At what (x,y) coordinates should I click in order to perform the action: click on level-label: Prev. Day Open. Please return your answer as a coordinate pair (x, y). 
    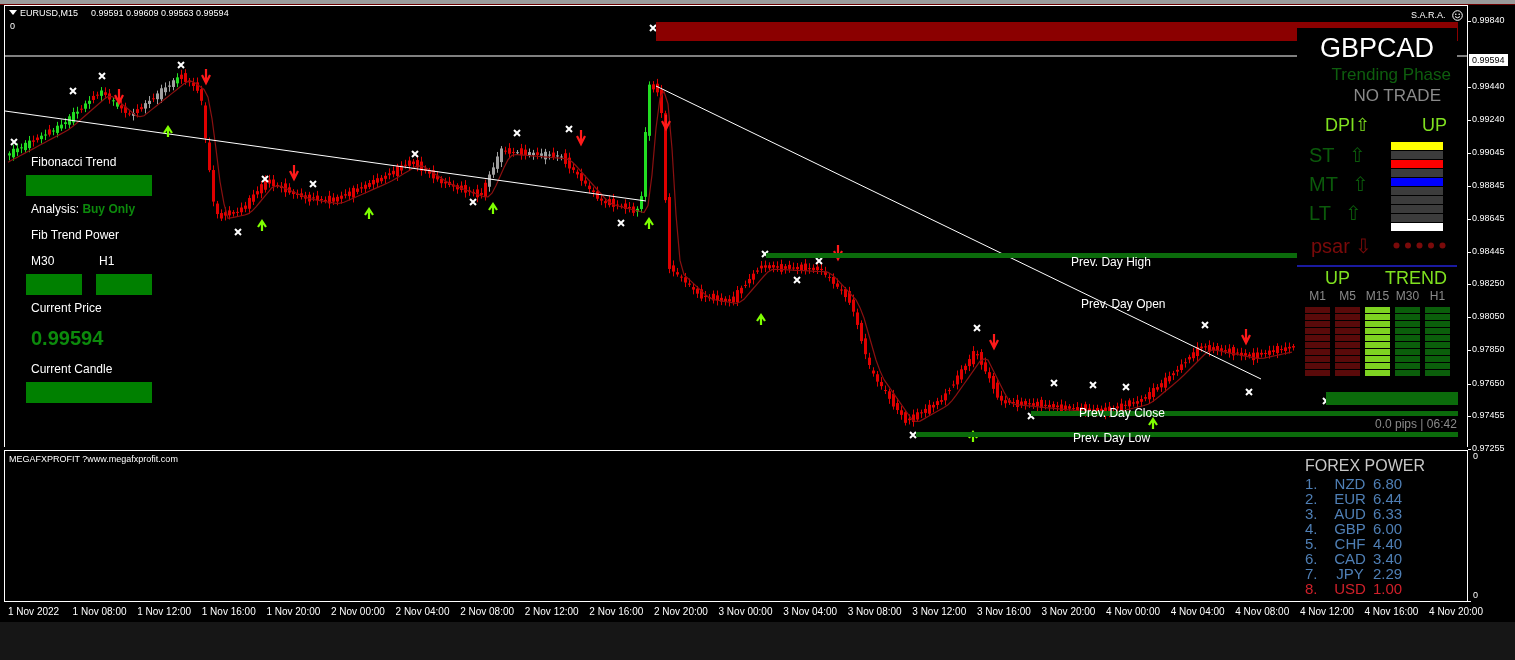
    Looking at the image, I should click on (1123, 304).